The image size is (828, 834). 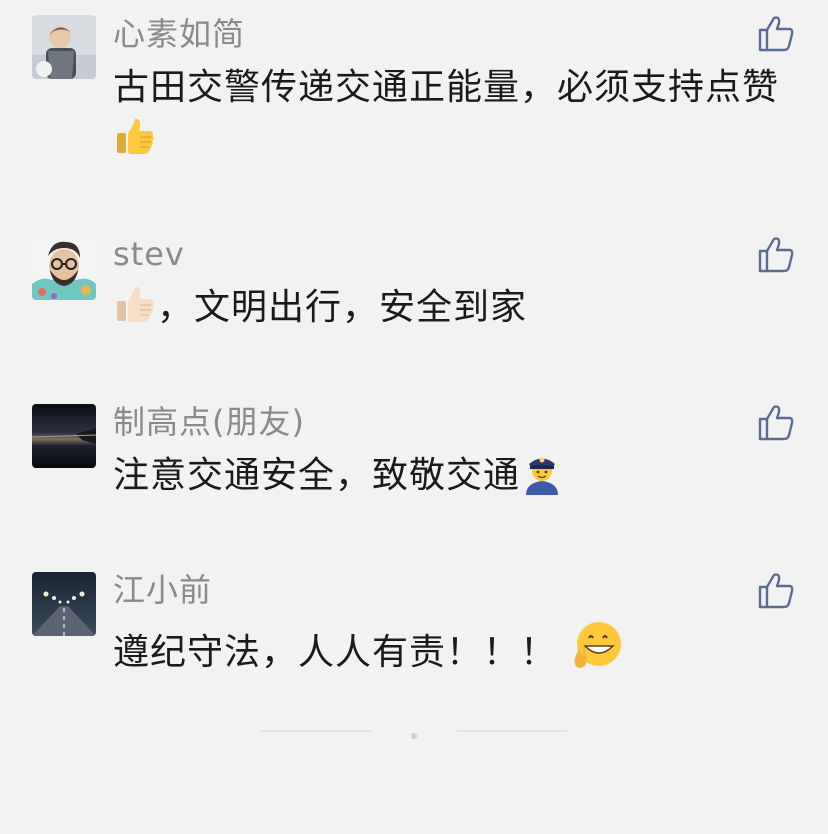 What do you see at coordinates (335, 652) in the screenshot?
I see `comment-text-content: 遵纪守法，人人有责！！！` at bounding box center [335, 652].